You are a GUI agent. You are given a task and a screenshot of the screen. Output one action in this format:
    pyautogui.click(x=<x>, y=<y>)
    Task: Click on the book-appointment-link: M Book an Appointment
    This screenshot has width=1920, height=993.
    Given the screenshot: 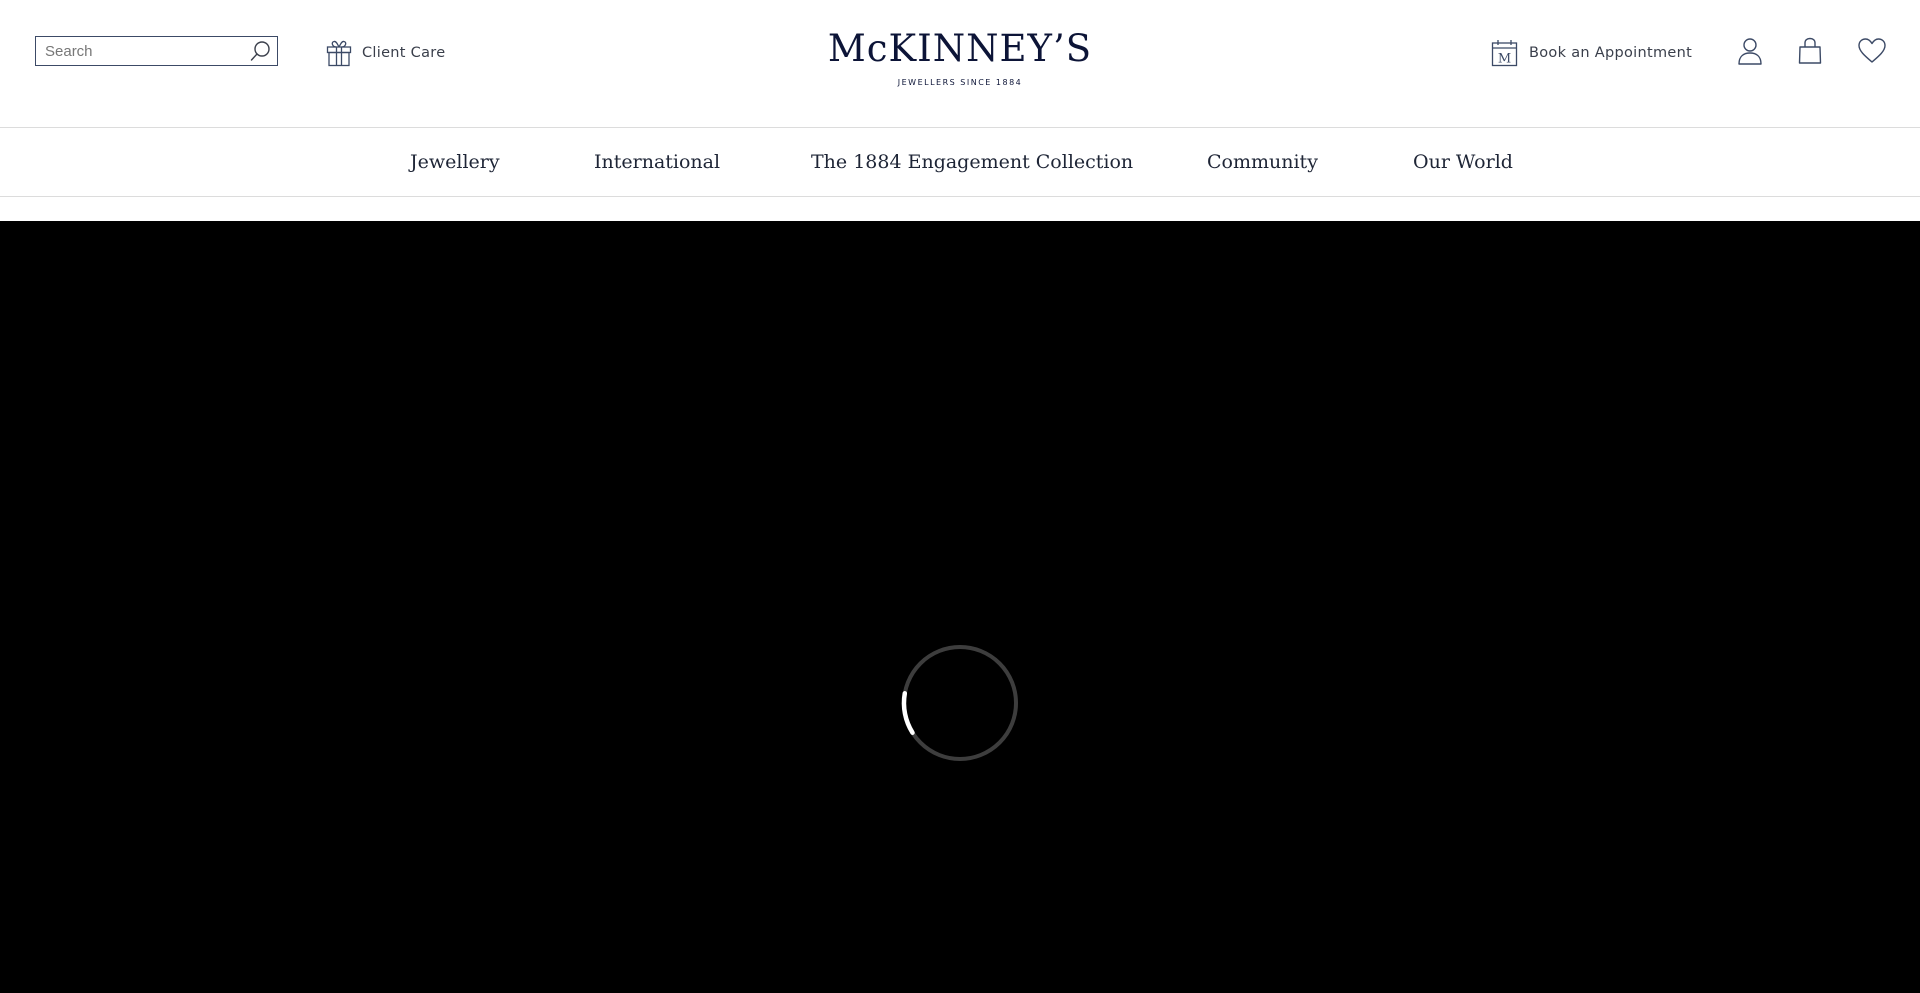 What is the action you would take?
    pyautogui.click(x=1591, y=53)
    